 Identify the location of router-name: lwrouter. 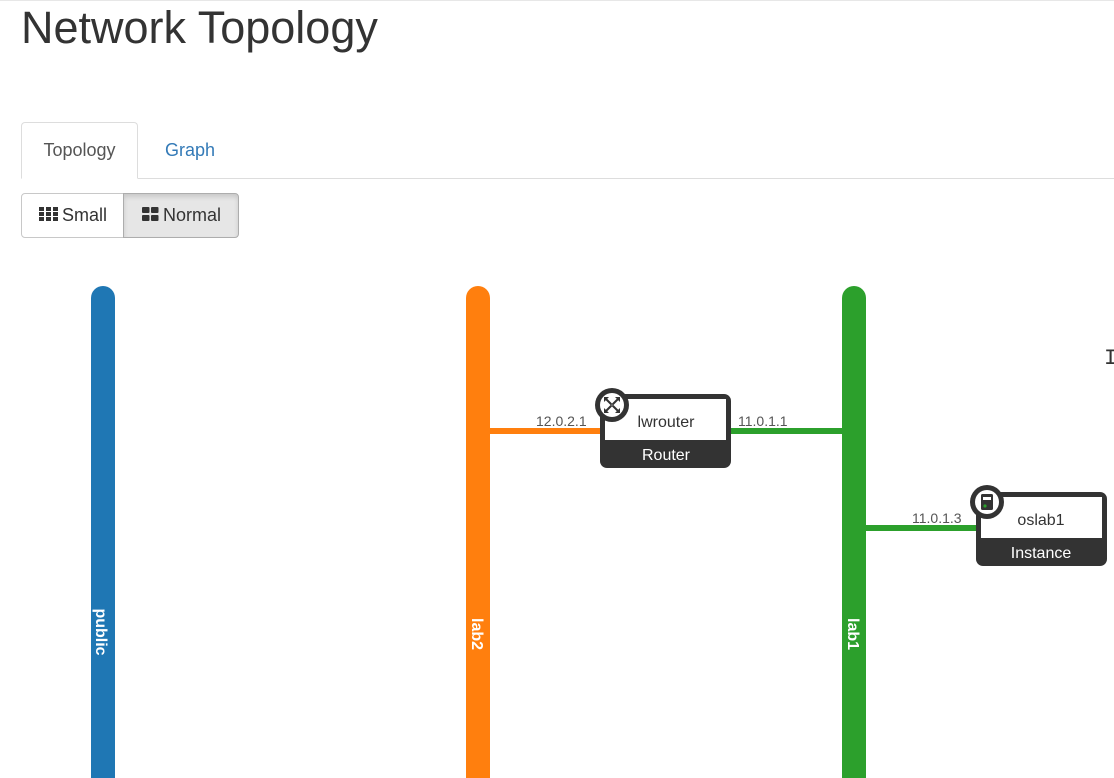
(667, 422).